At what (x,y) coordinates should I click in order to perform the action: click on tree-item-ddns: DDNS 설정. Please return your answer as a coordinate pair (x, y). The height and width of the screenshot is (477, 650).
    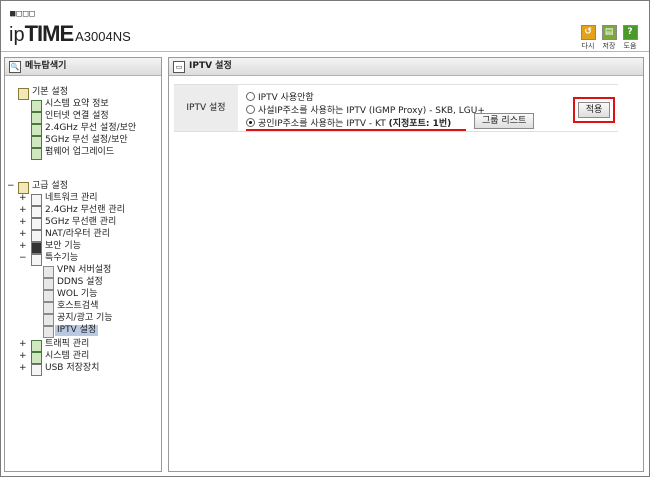
    Looking at the image, I should click on (80, 282).